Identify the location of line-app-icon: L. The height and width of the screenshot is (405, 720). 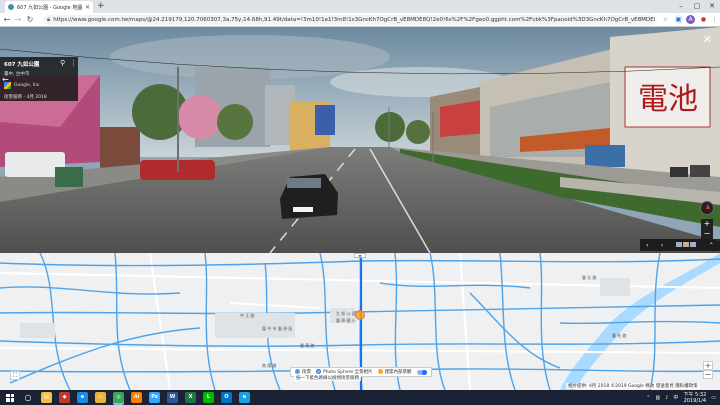
(208, 397).